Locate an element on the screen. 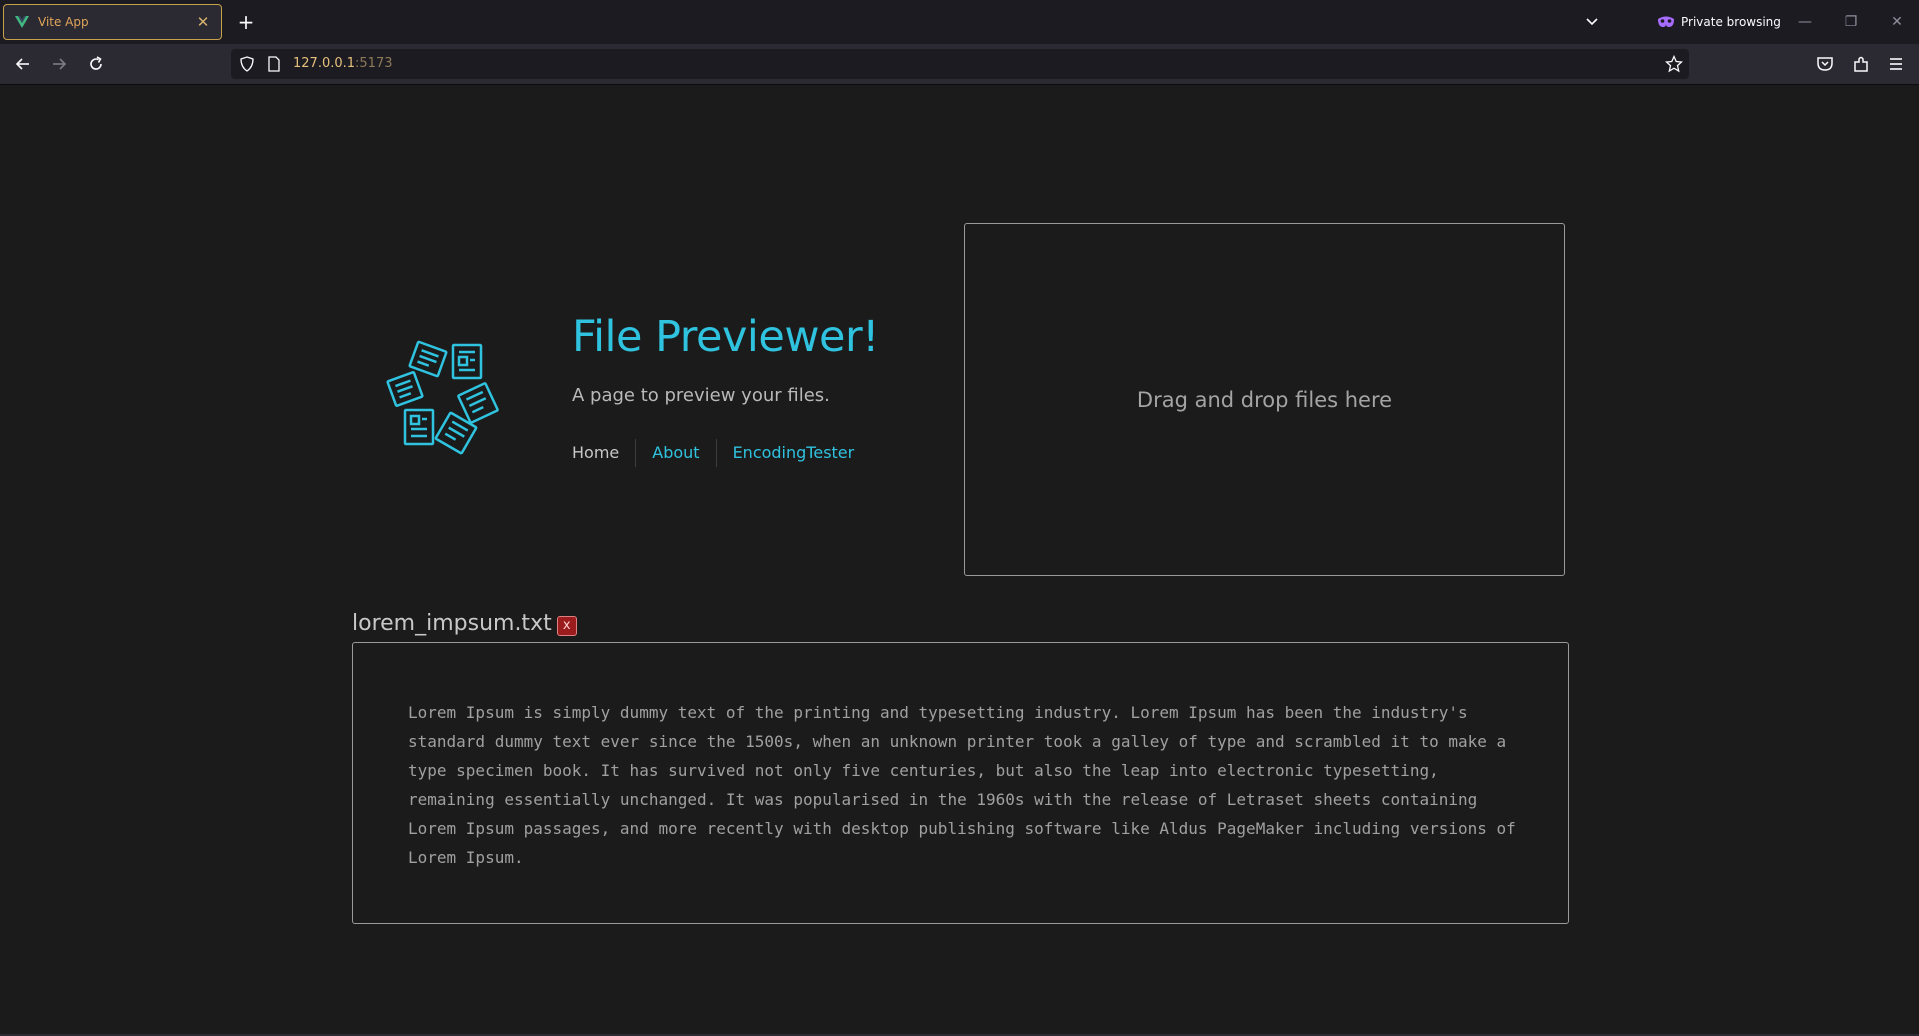 This screenshot has height=1036, width=1919. file-header: lorem_impsum.txt x is located at coordinates (464, 623).